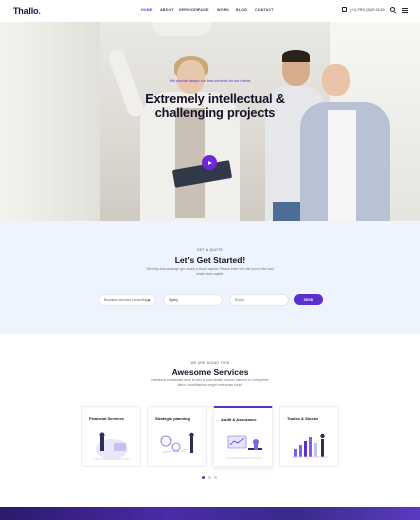 The width and height of the screenshot is (420, 520). Describe the element at coordinates (182, 29) in the screenshot. I see `hero-lamp` at that location.